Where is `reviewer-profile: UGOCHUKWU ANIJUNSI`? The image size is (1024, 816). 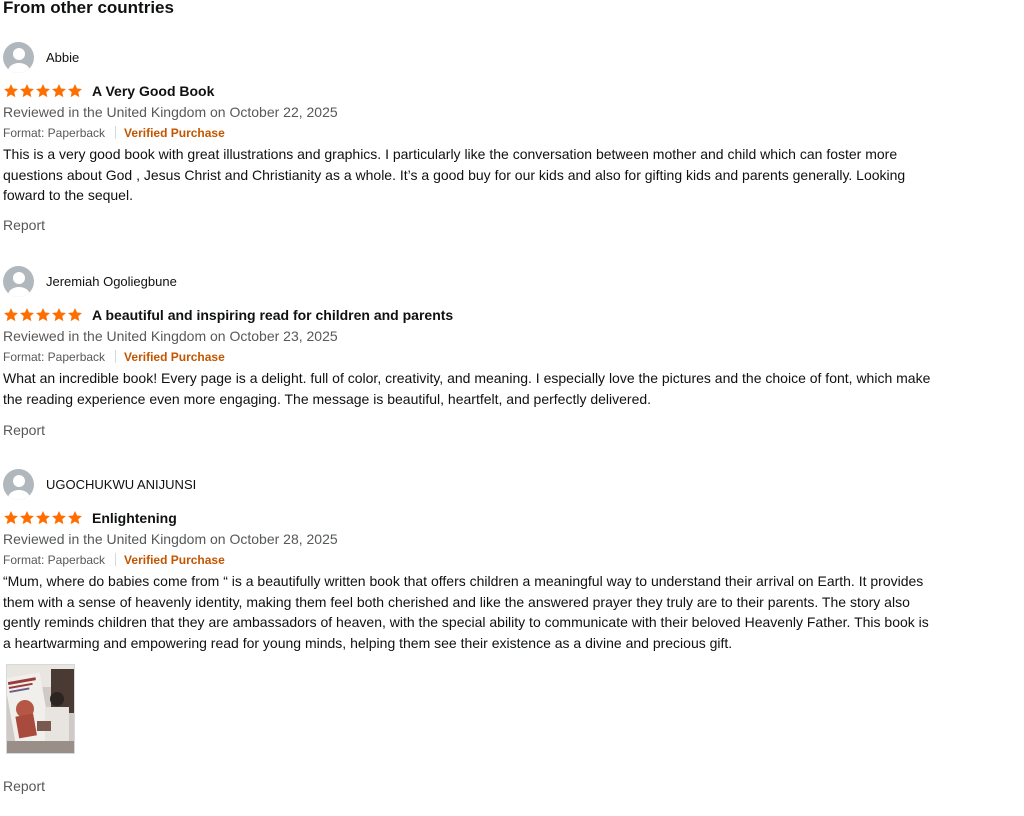
reviewer-profile: UGOCHUKWU ANIJUNSI is located at coordinates (468, 484).